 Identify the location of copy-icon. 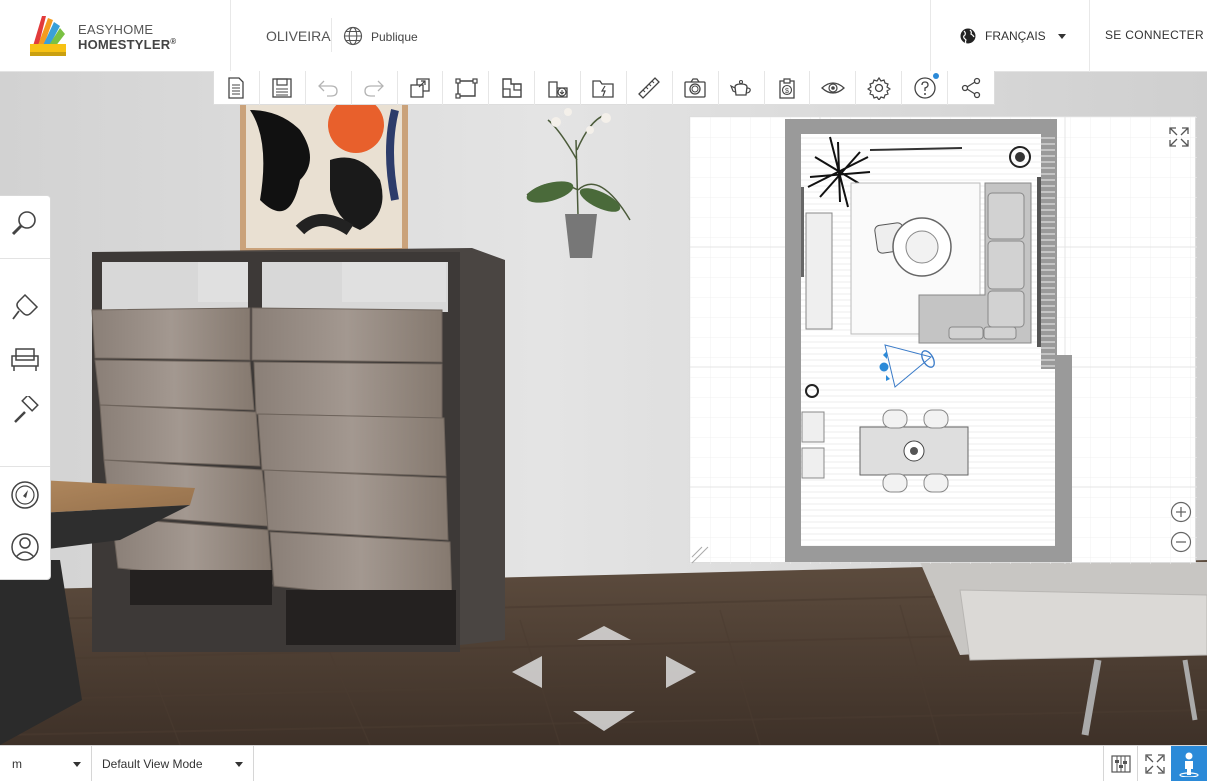
(421, 88).